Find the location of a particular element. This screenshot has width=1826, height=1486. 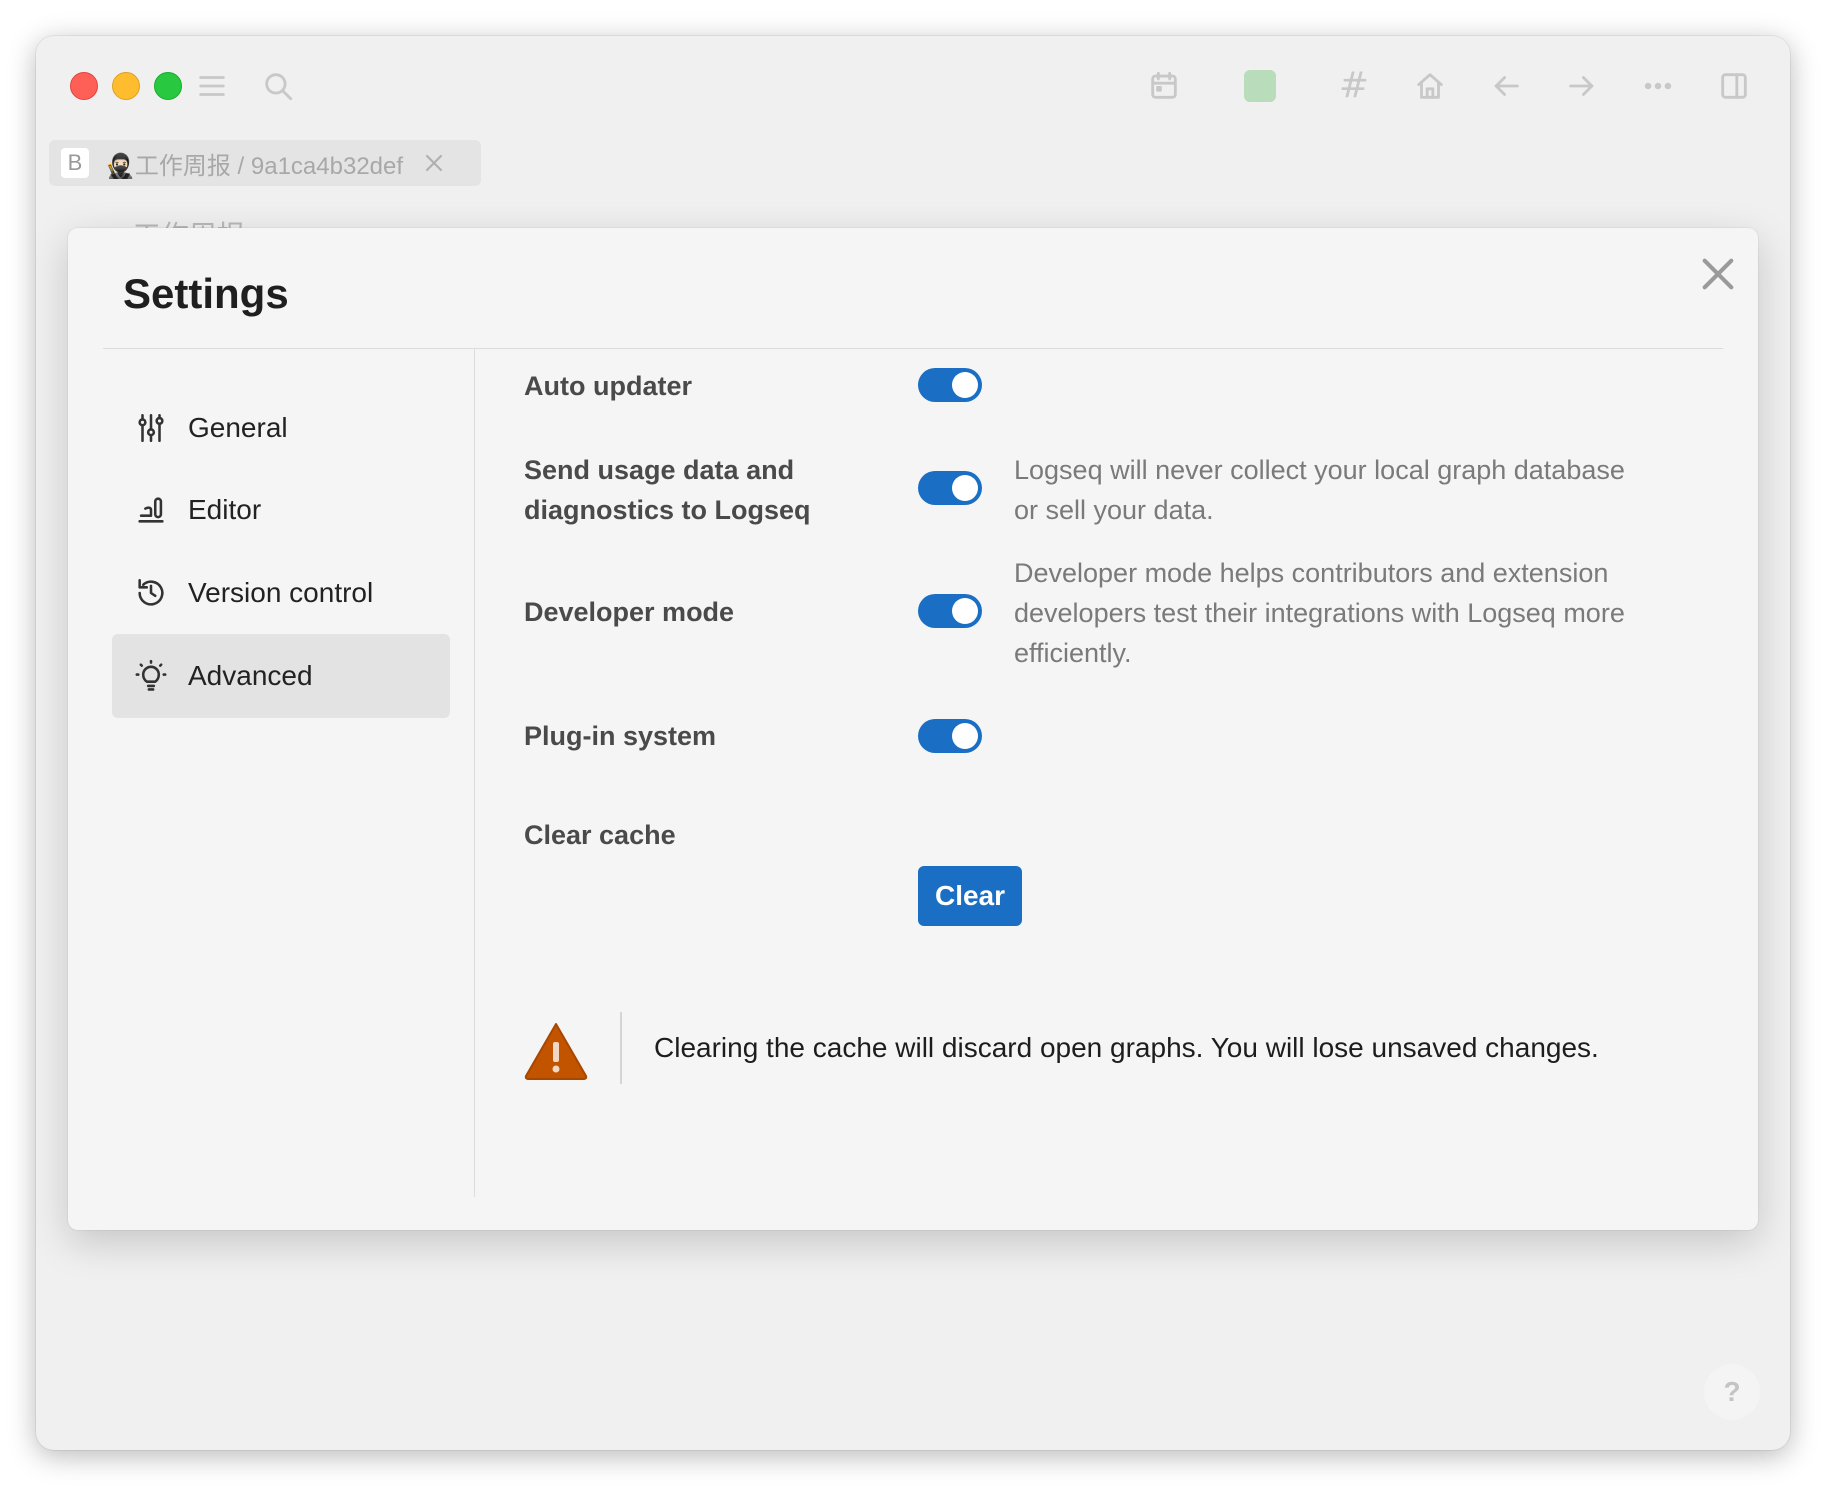

usage-data-toggle is located at coordinates (950, 488).